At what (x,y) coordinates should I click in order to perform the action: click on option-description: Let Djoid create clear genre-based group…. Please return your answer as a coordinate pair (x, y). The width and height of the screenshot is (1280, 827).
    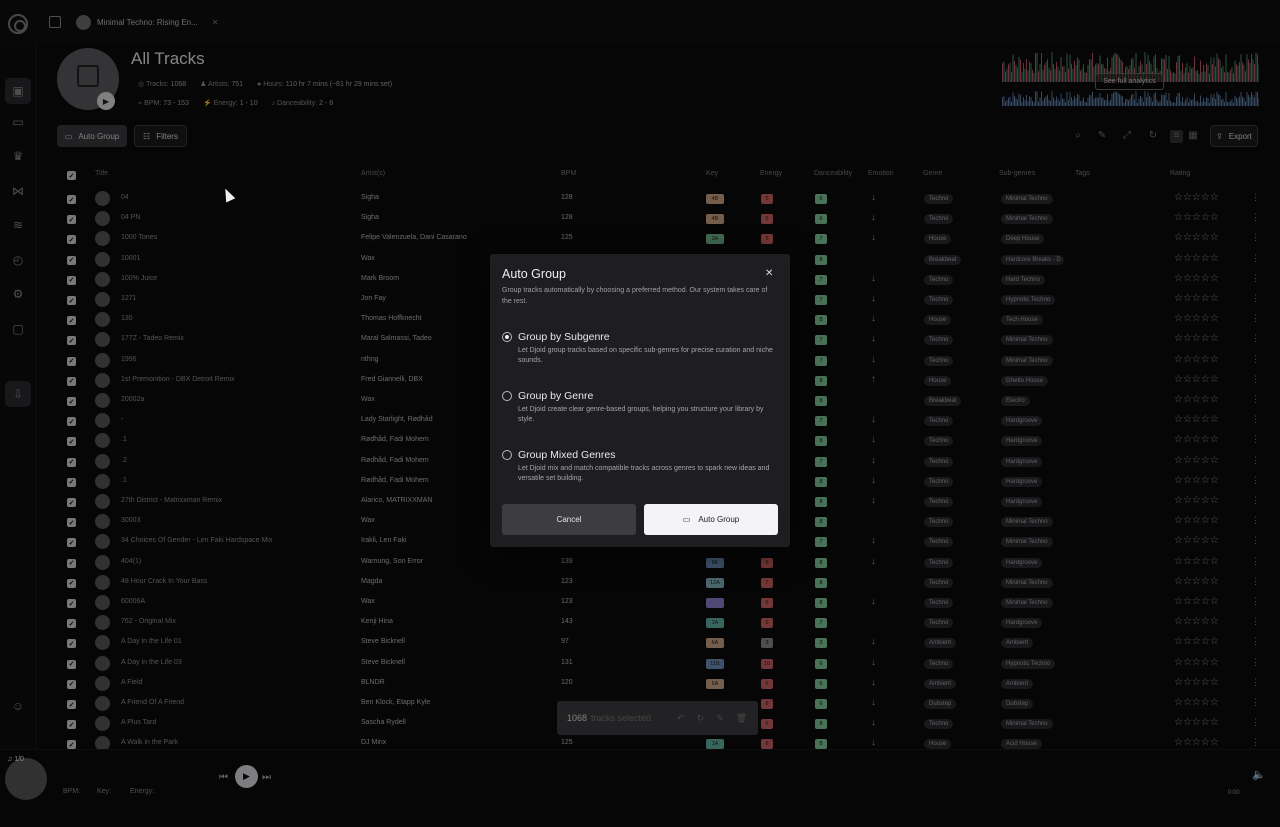
    Looking at the image, I should click on (641, 414).